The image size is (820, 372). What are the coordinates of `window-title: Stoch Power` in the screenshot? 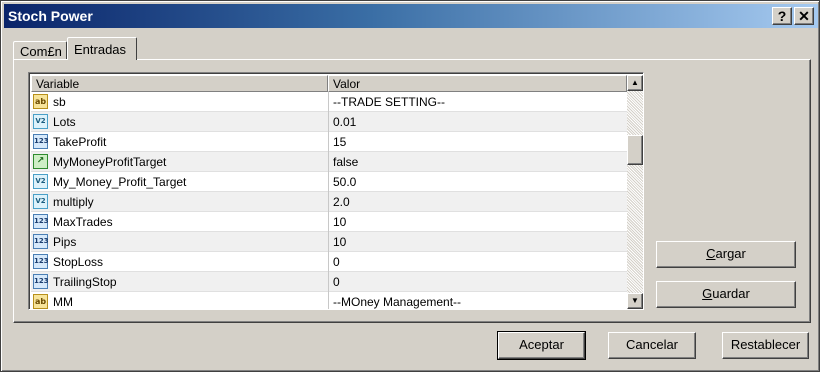 It's located at (50, 16).